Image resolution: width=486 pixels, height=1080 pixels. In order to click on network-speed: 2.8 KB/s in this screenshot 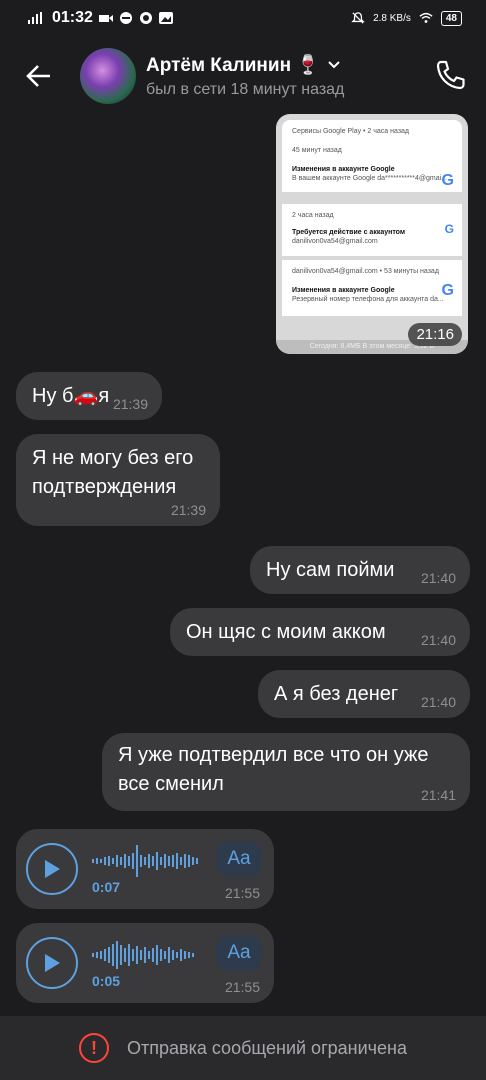, I will do `click(392, 18)`.